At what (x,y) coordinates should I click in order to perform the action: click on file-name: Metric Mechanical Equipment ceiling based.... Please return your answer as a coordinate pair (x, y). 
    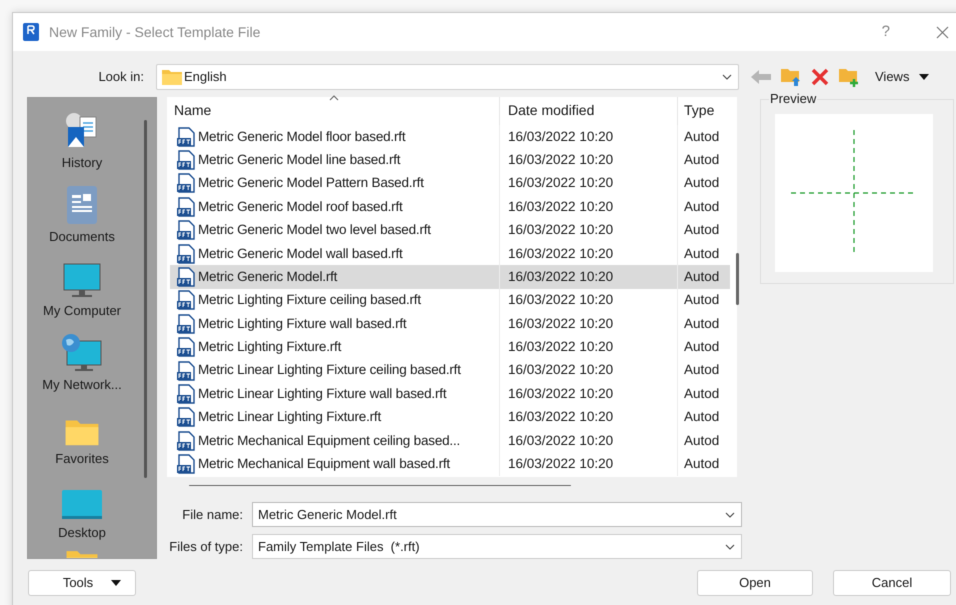
    Looking at the image, I should click on (329, 441).